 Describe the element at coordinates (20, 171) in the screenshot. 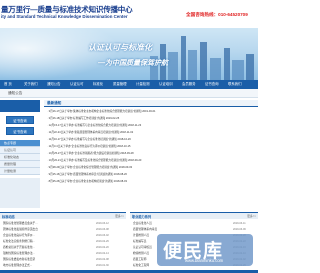

I see `sidebar-item-metrology: 计量检测` at that location.